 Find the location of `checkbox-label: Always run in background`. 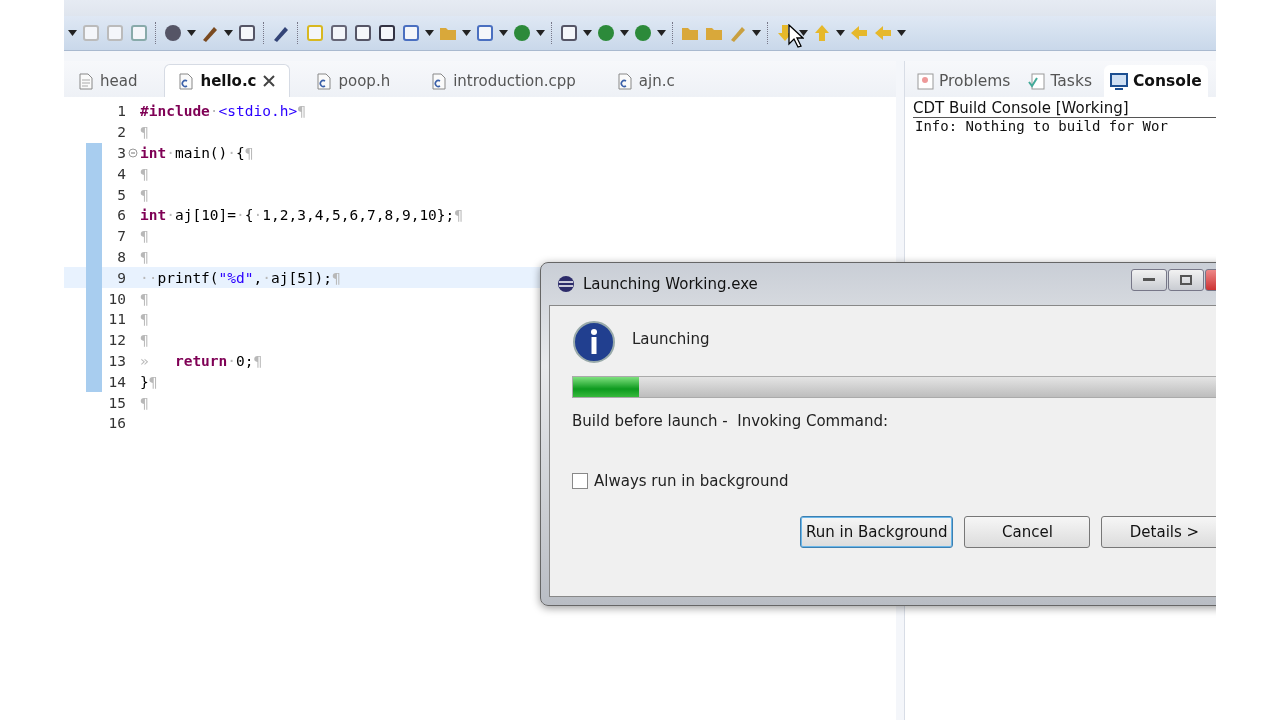

checkbox-label: Always run in background is located at coordinates (691, 481).